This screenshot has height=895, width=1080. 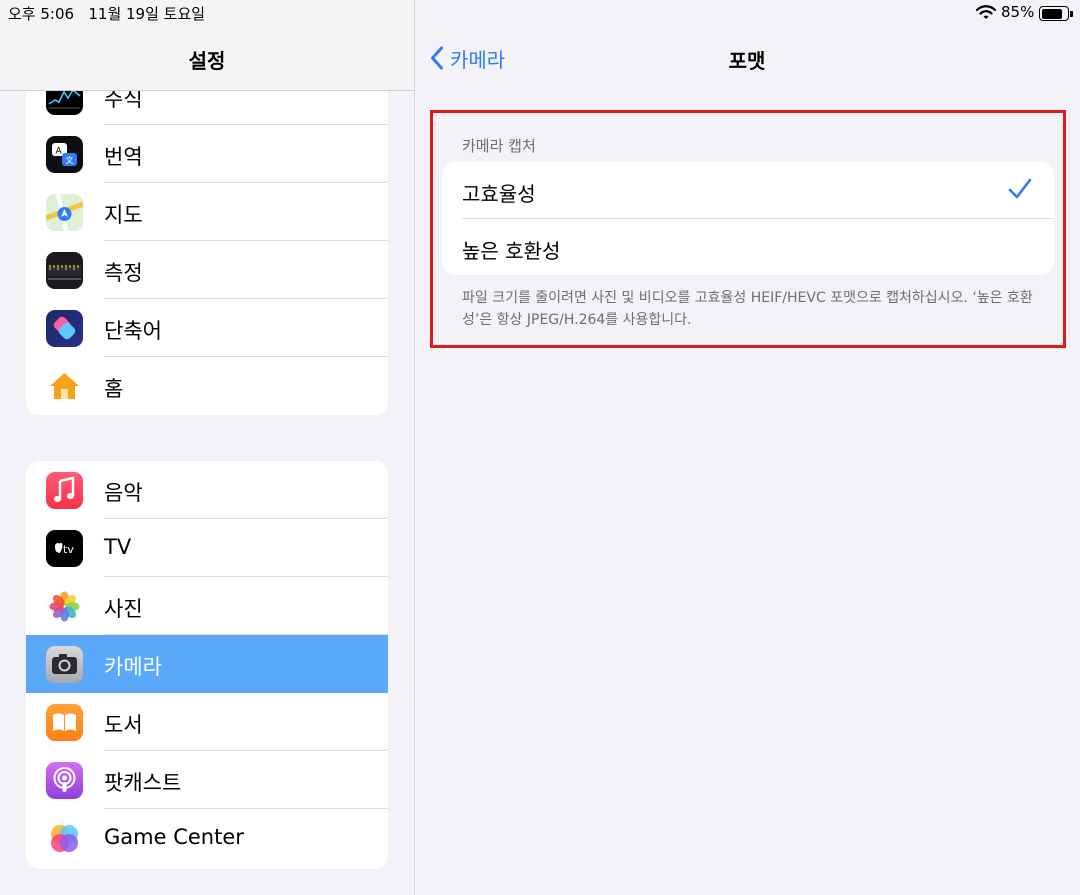 I want to click on svg-text: A, so click(x=59, y=152).